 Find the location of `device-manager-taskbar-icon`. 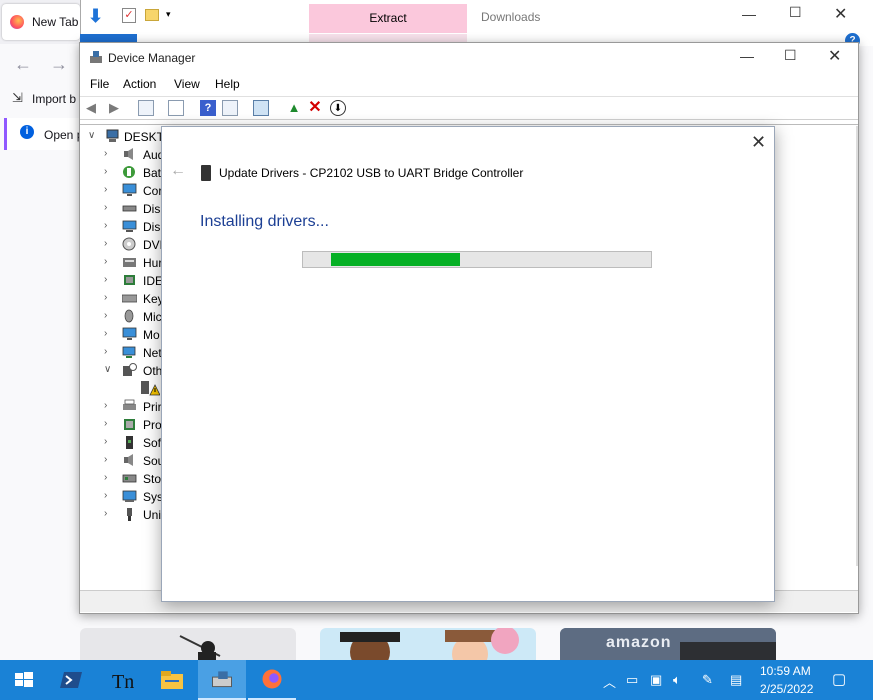

device-manager-taskbar-icon is located at coordinates (222, 680).